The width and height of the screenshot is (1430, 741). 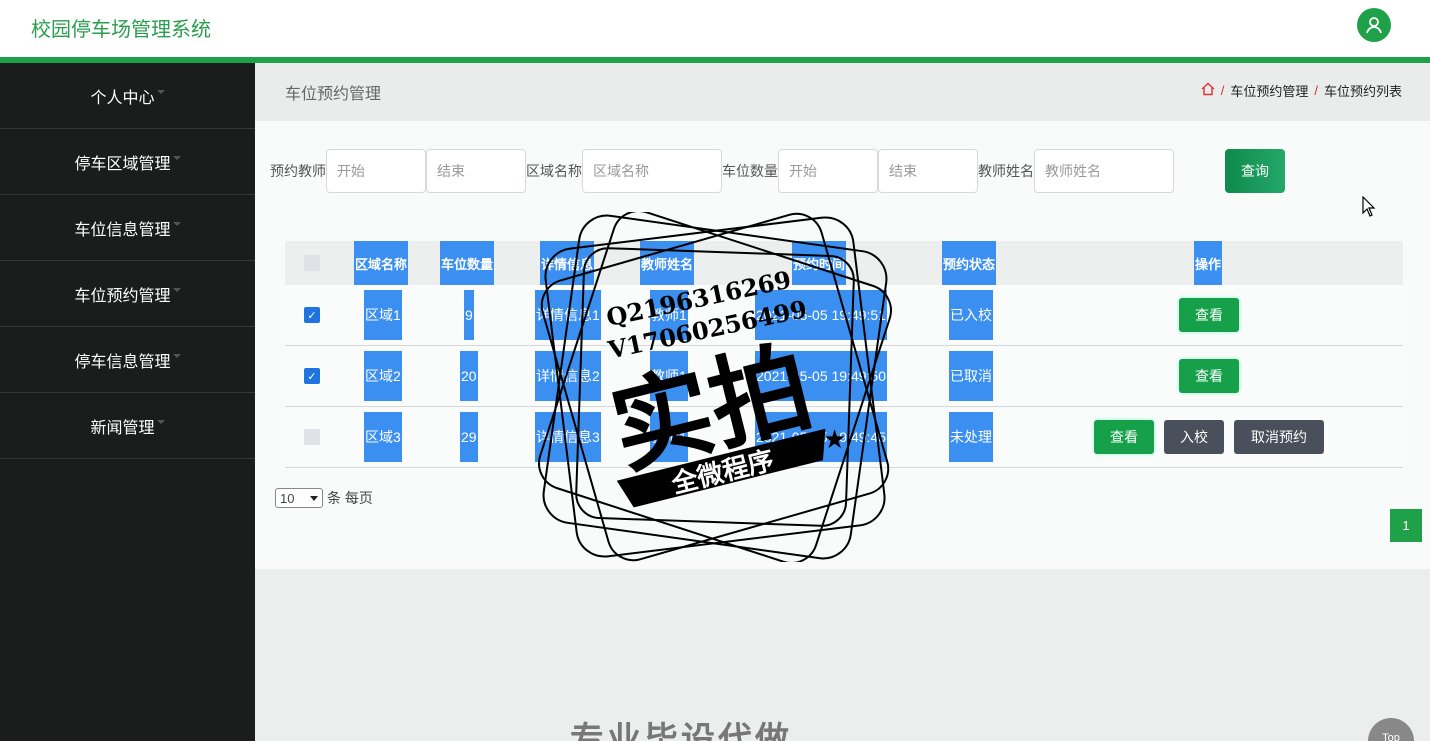 I want to click on sidebar-item-label: 个人中心, so click(x=122, y=98).